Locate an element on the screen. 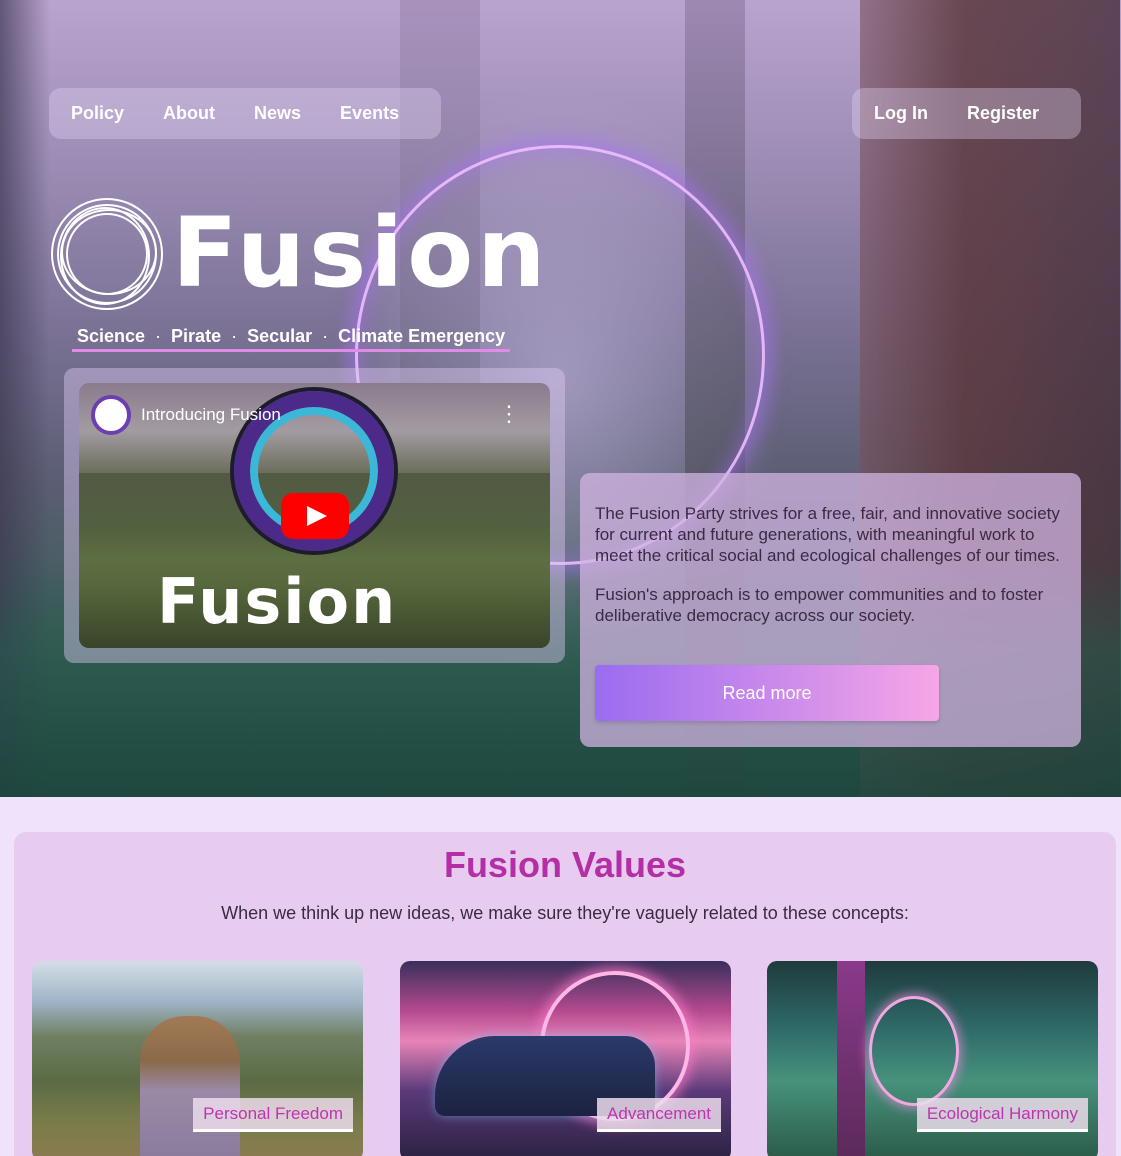 Image resolution: width=1121 pixels, height=1156 pixels. video-player: Introducing Fusion ⋮ Fusion is located at coordinates (314, 515).